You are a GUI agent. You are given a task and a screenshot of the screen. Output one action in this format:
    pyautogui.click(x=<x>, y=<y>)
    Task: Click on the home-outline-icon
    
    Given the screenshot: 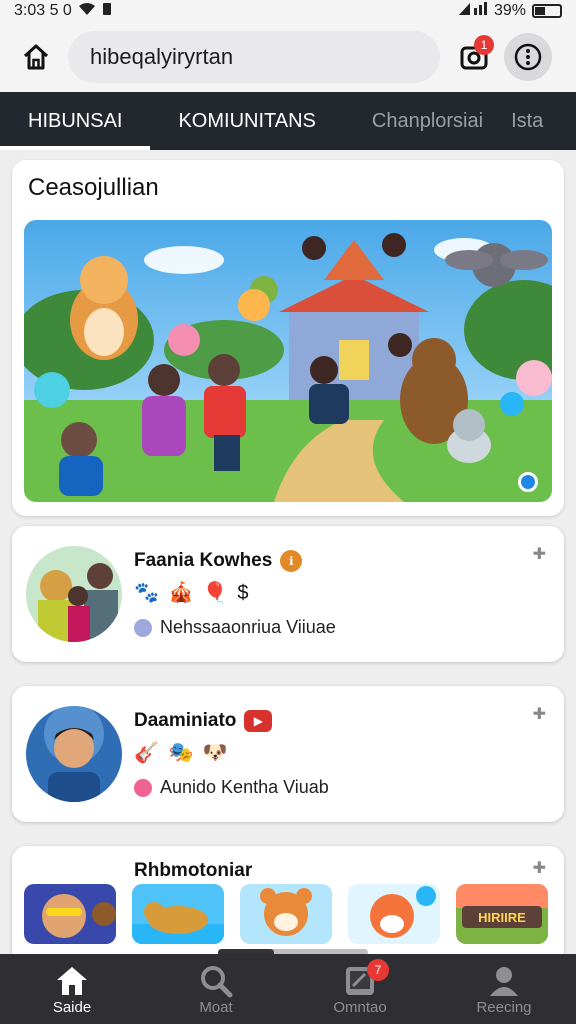 What is the action you would take?
    pyautogui.click(x=36, y=57)
    